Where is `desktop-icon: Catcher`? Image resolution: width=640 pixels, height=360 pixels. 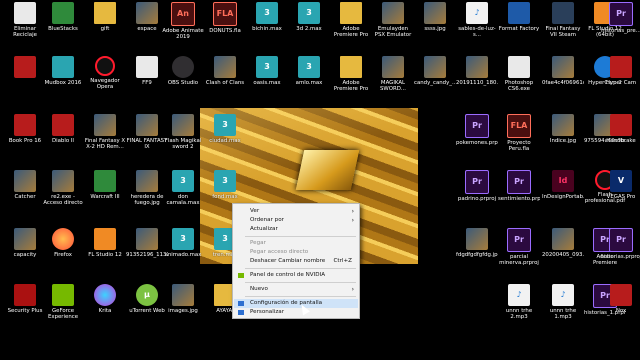 desktop-icon: Catcher is located at coordinates (25, 185).